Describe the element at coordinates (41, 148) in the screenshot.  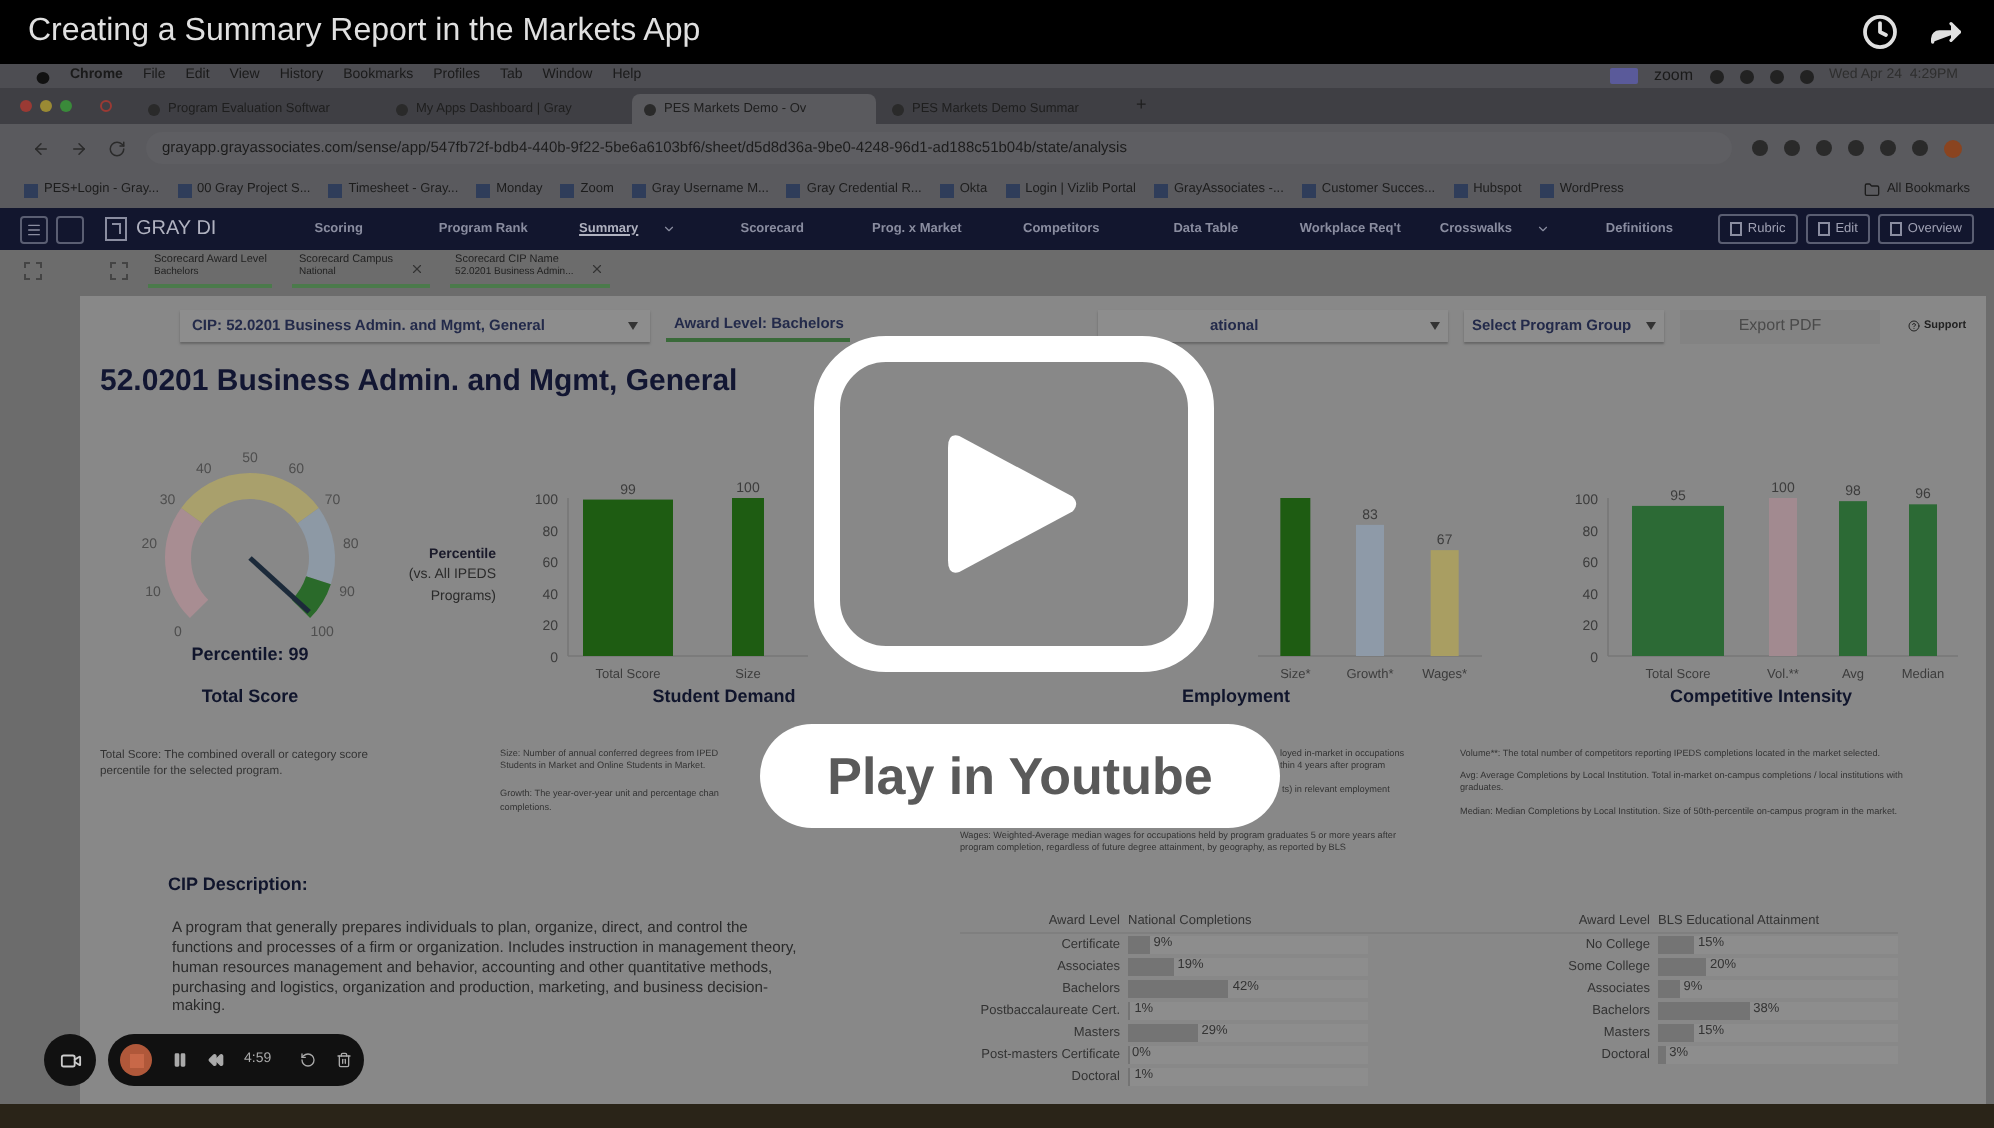
I see `back-icon` at that location.